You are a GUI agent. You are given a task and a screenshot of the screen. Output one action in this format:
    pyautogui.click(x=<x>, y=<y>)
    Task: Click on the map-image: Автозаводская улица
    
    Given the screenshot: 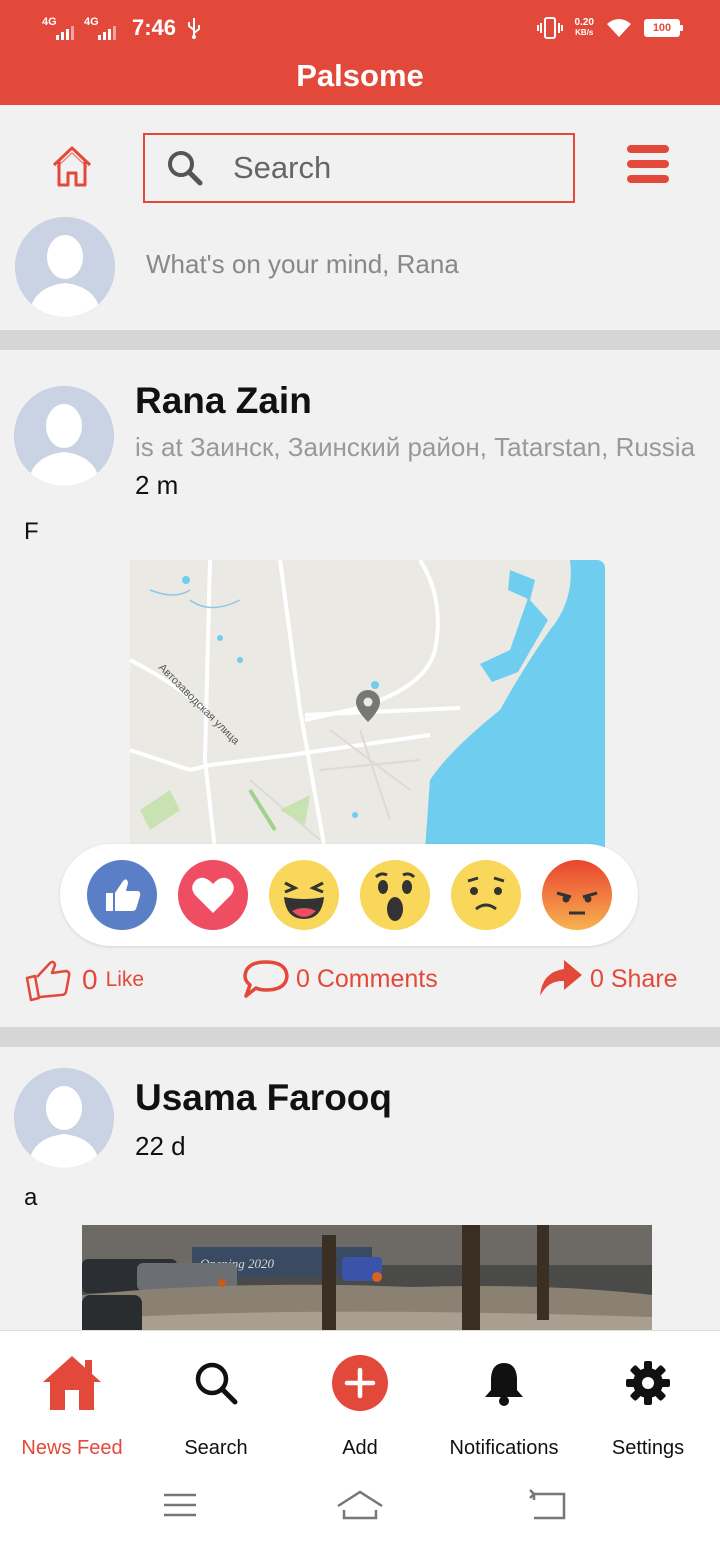 What is the action you would take?
    pyautogui.click(x=367, y=705)
    